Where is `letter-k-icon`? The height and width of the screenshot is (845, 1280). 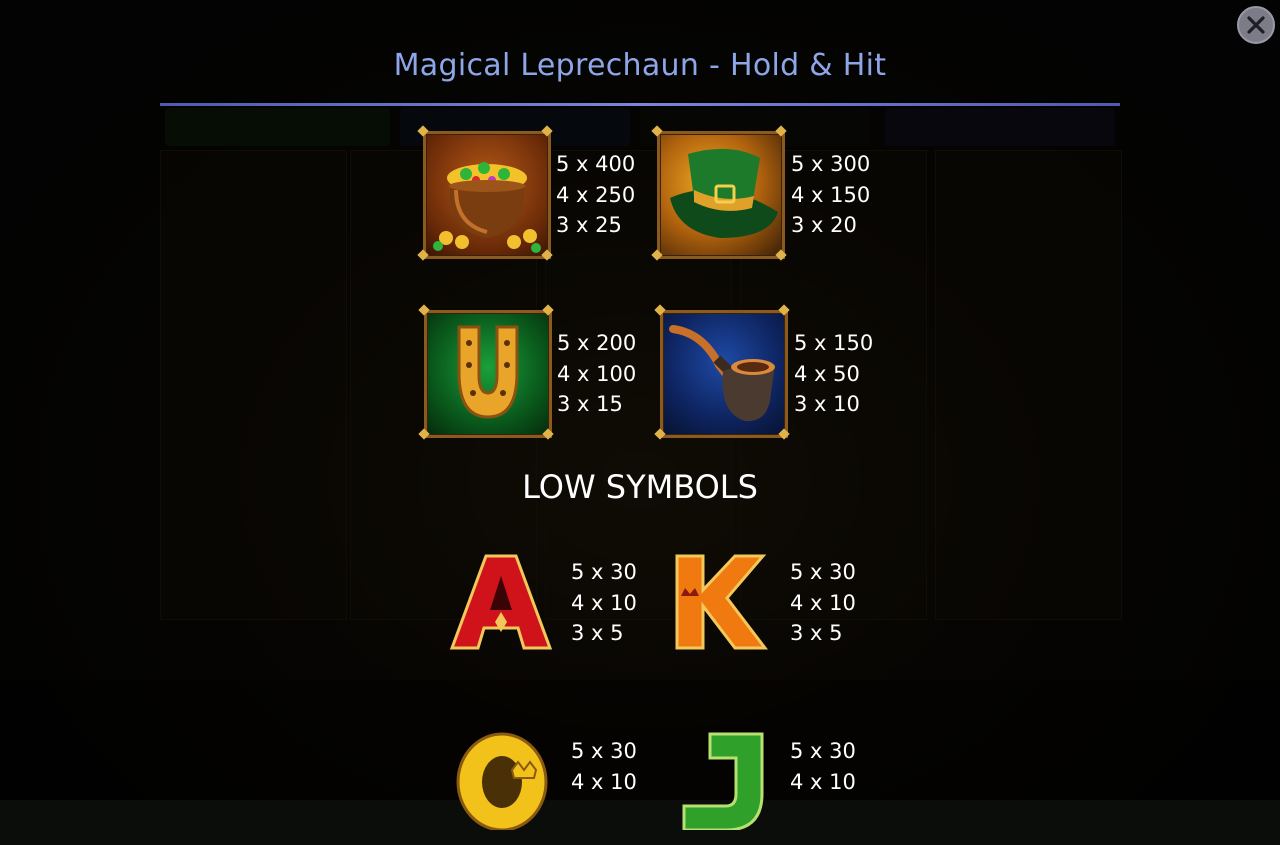 letter-k-icon is located at coordinates (722, 602).